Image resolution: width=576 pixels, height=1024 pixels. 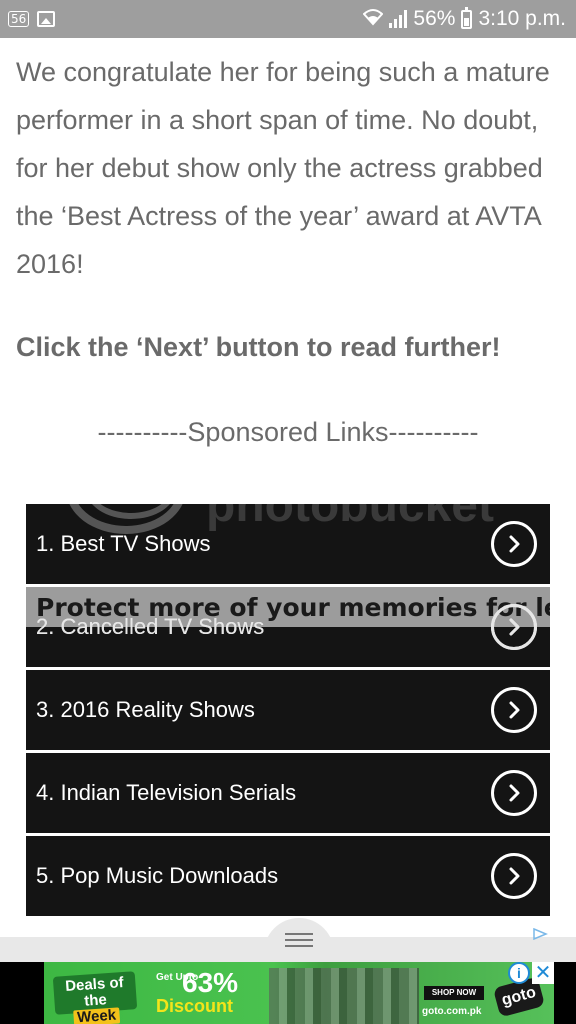 I want to click on ad-product-image, so click(x=344, y=996).